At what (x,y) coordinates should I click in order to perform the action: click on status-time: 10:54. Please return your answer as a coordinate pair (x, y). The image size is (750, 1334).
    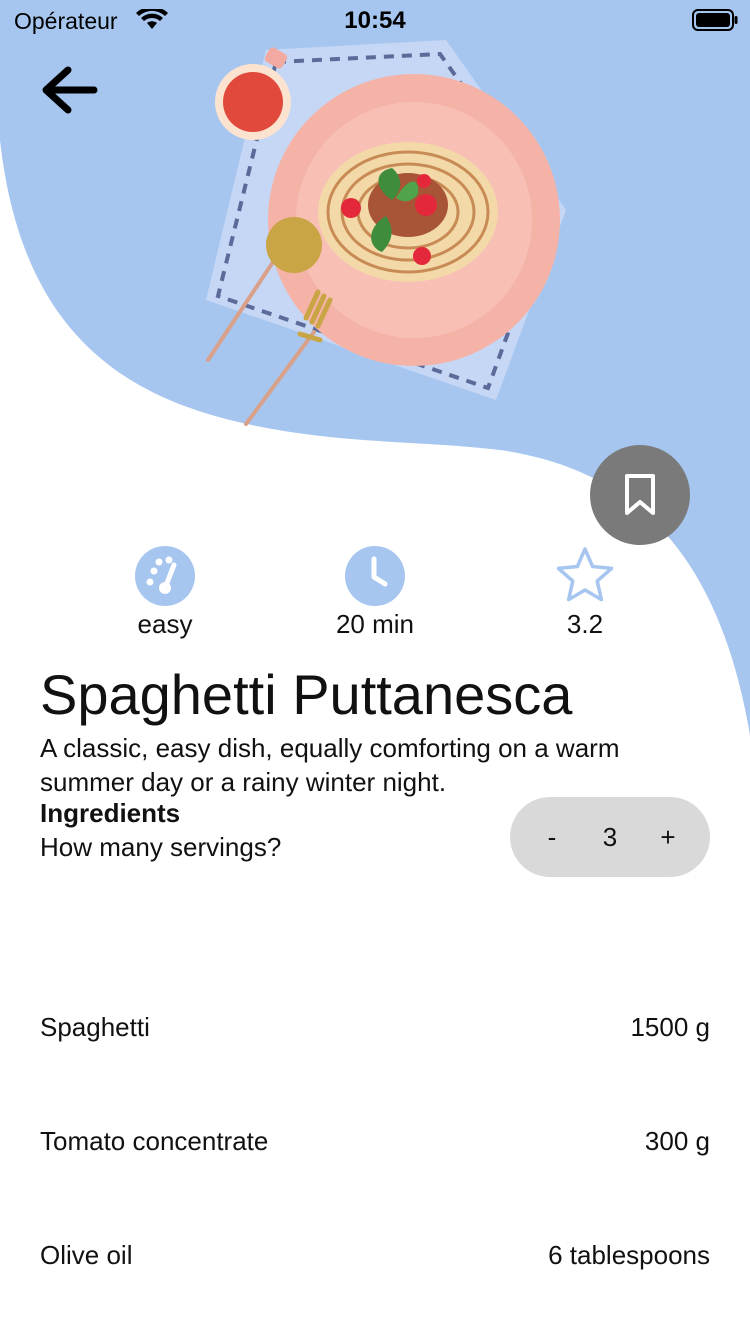
    Looking at the image, I should click on (375, 20).